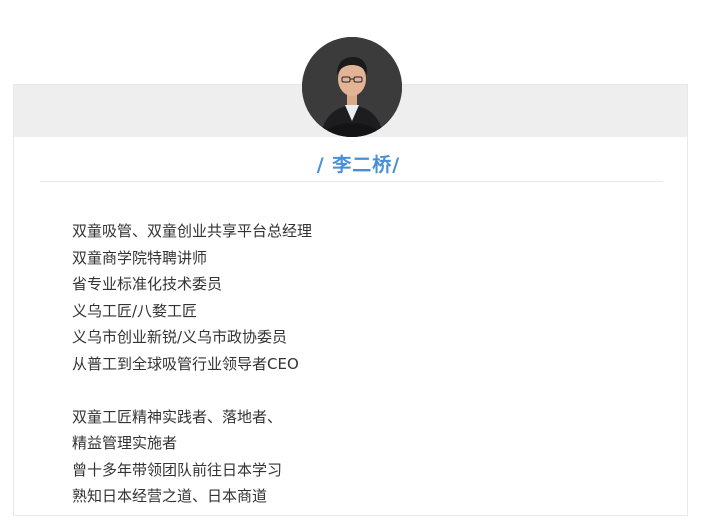 Image resolution: width=717 pixels, height=530 pixels. Describe the element at coordinates (351, 181) in the screenshot. I see `divider` at that location.